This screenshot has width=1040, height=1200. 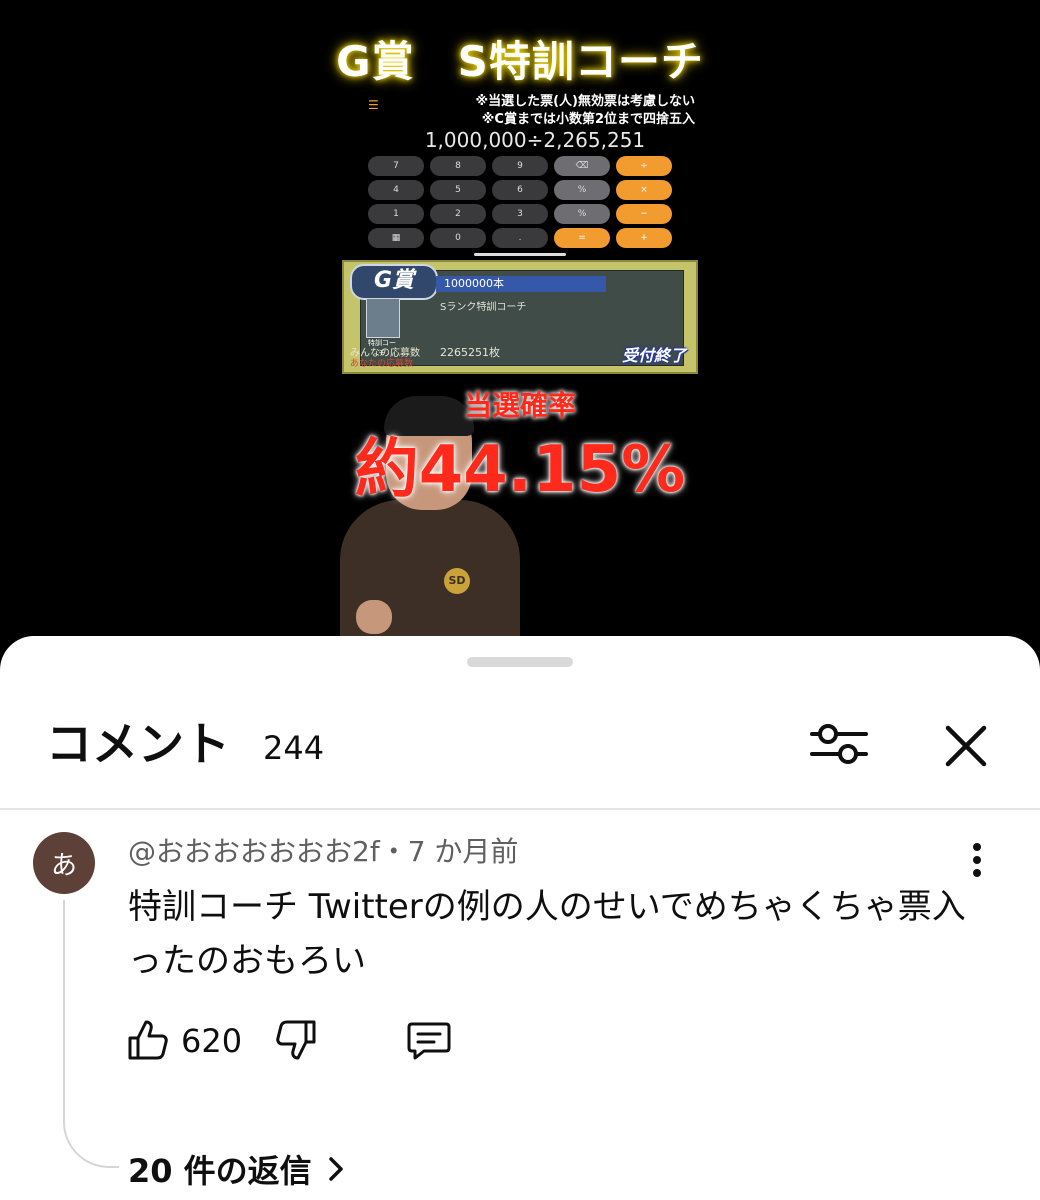 I want to click on comment-icon, so click(x=429, y=1041).